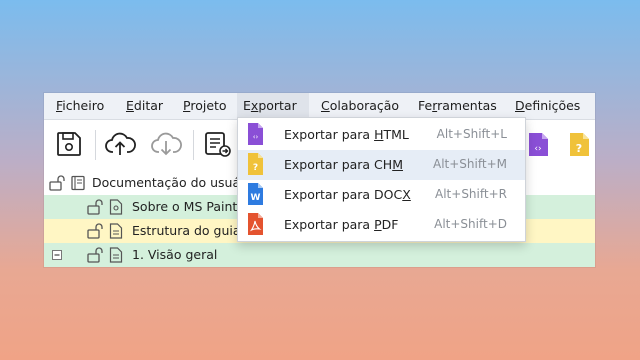 The width and height of the screenshot is (640, 360). Describe the element at coordinates (470, 224) in the screenshot. I see `shortcut-label: Alt+Shift+D` at that location.